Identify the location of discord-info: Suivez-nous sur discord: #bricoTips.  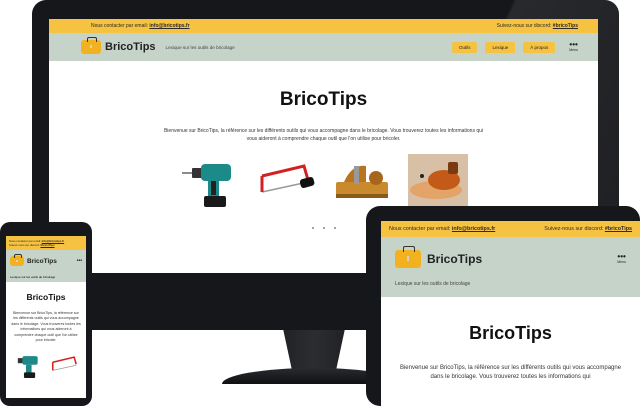
(537, 26).